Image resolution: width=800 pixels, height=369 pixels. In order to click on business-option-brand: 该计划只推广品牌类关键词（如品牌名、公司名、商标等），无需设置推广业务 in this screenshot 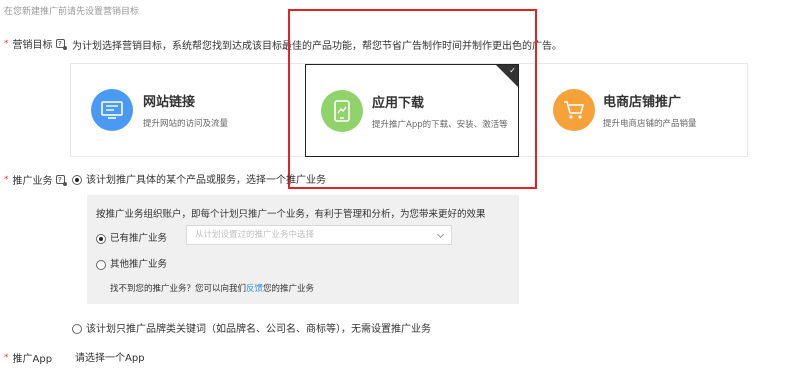, I will do `click(251, 327)`.